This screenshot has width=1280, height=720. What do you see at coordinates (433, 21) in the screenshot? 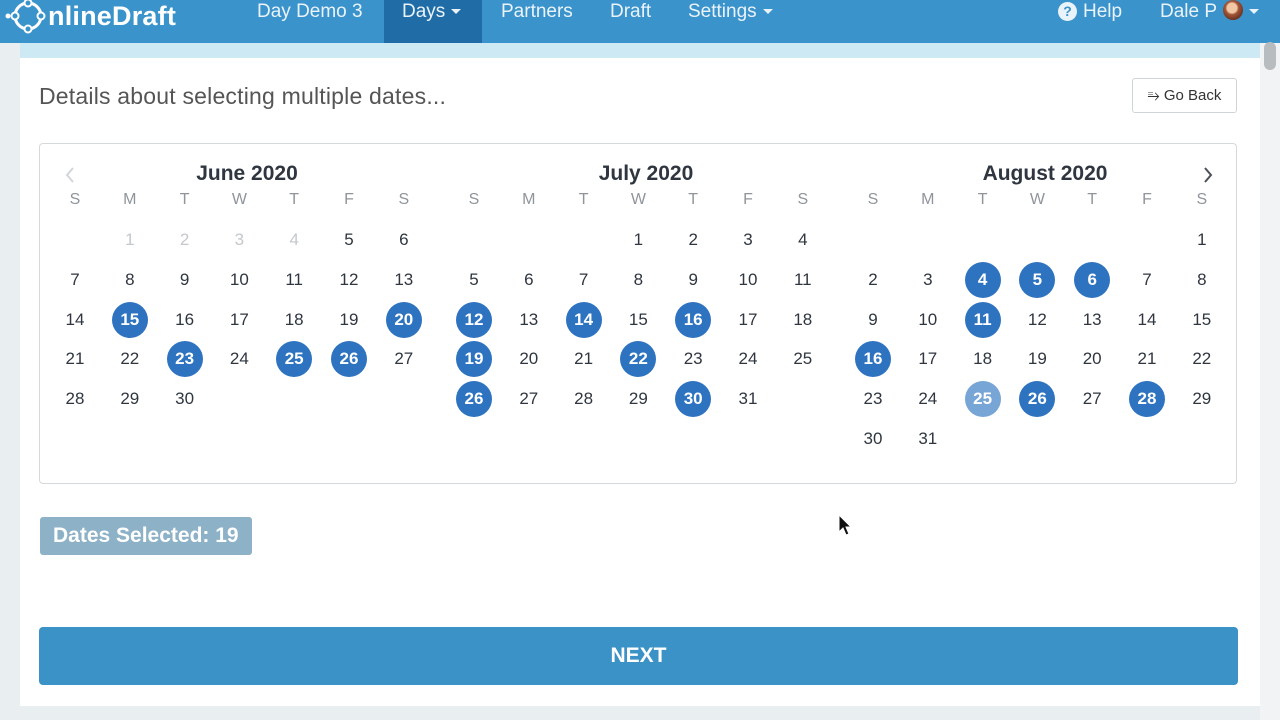
I see `nav-days: Days` at bounding box center [433, 21].